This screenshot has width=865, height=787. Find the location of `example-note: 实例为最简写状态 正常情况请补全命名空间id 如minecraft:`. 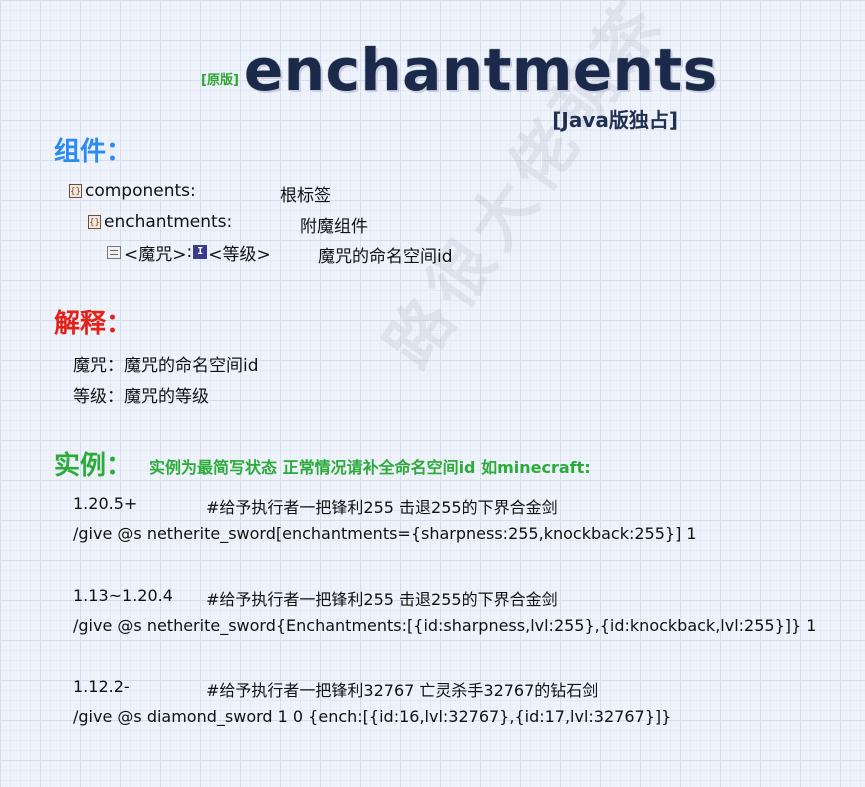

example-note: 实例为最简写状态 正常情况请补全命名空间id 如minecraft: is located at coordinates (370, 467).